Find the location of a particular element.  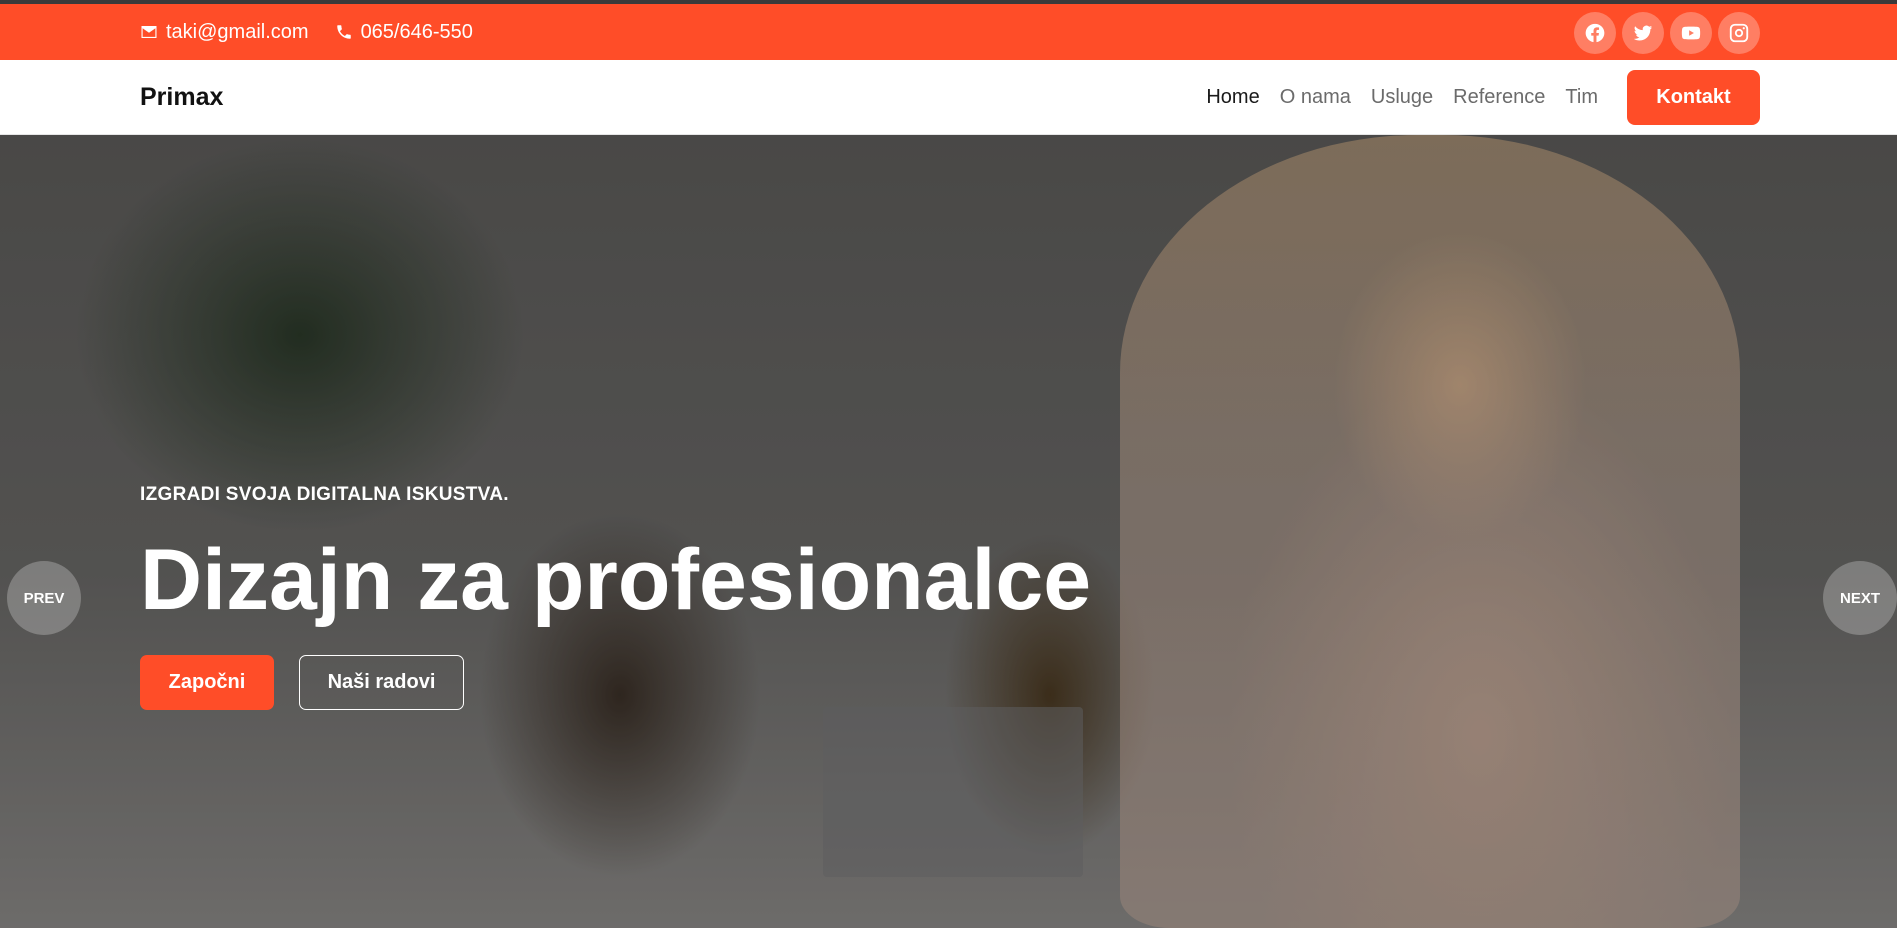

email-link: taki@gmail.com is located at coordinates (224, 32).